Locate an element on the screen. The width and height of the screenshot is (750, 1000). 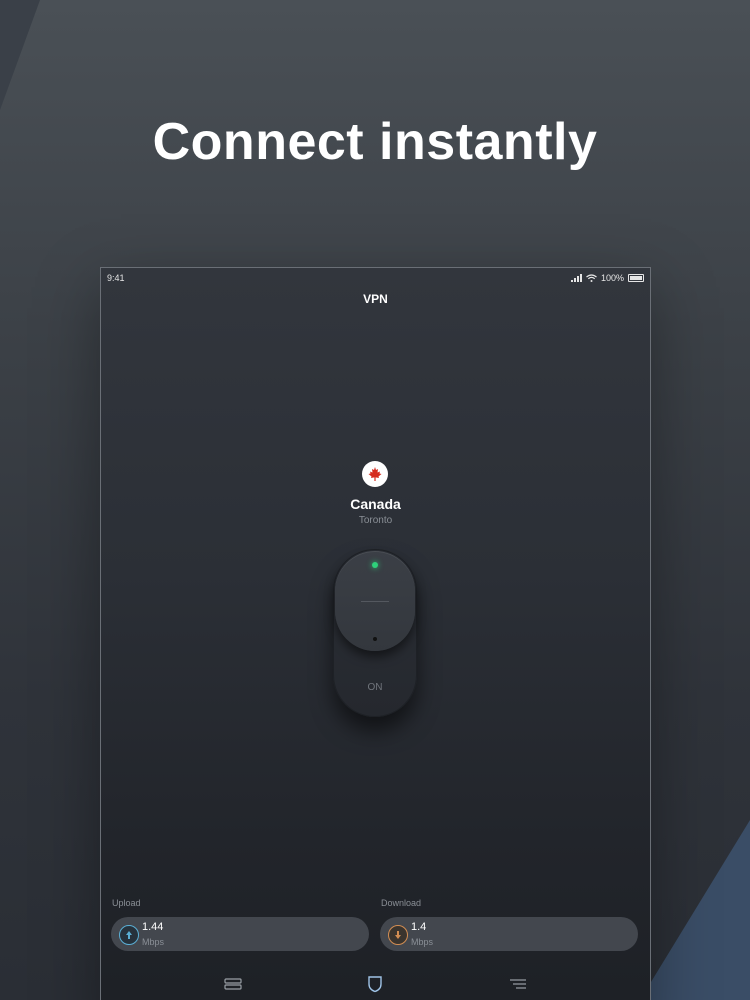
upload-title: Upload is located at coordinates (126, 903).